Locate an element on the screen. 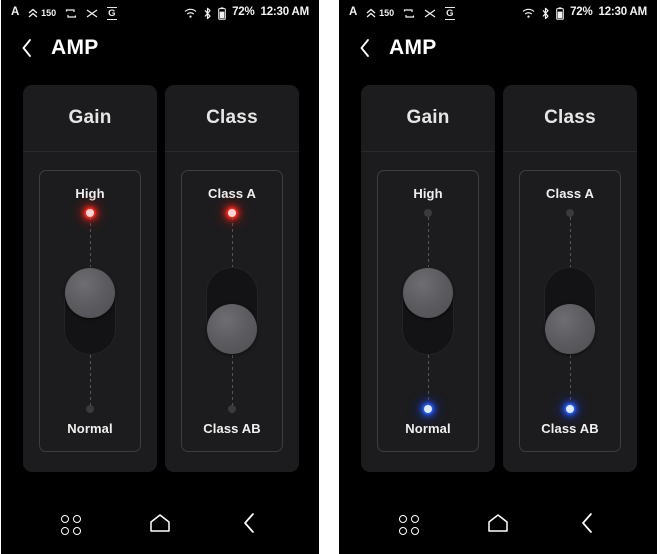 The height and width of the screenshot is (554, 660). card-gain: Gain High Normal is located at coordinates (90, 278).